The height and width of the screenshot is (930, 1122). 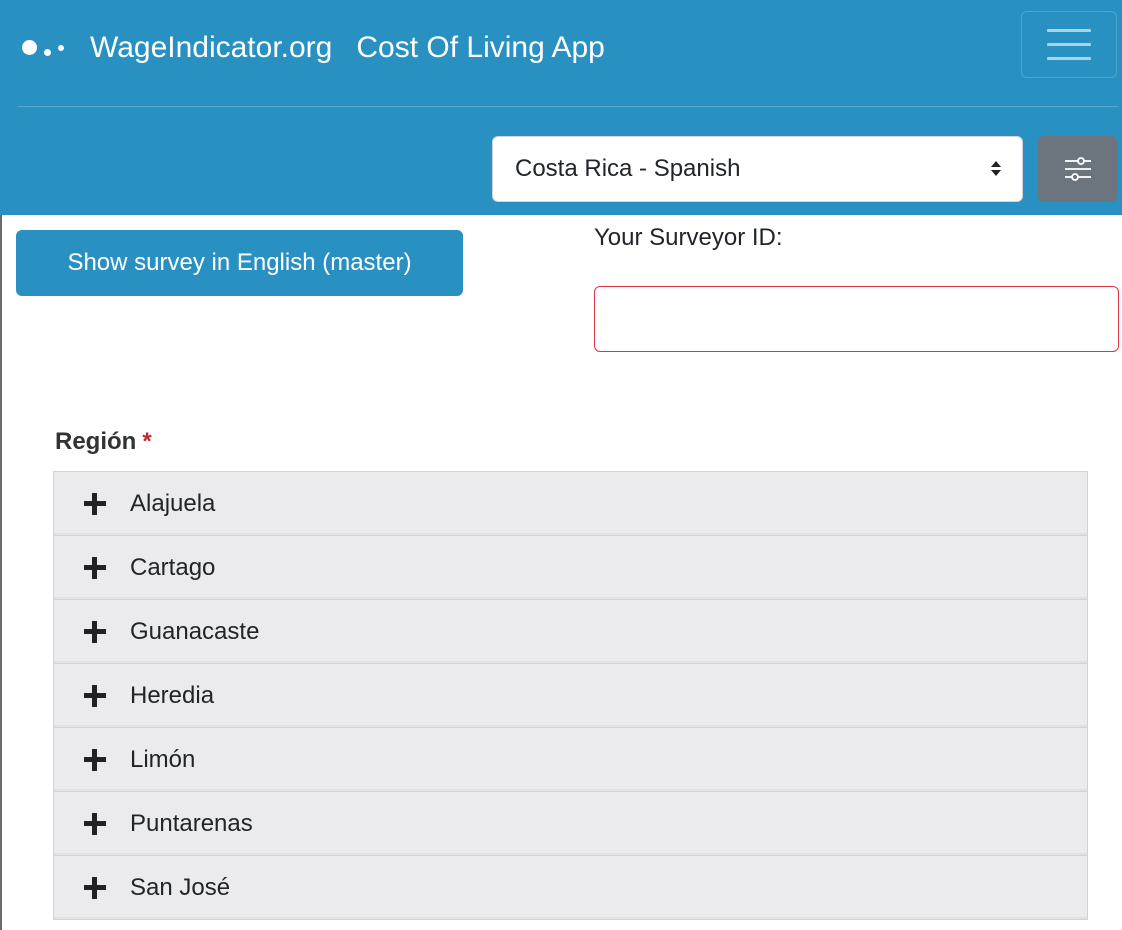 What do you see at coordinates (570, 760) in the screenshot?
I see `region-item-limon: Limón` at bounding box center [570, 760].